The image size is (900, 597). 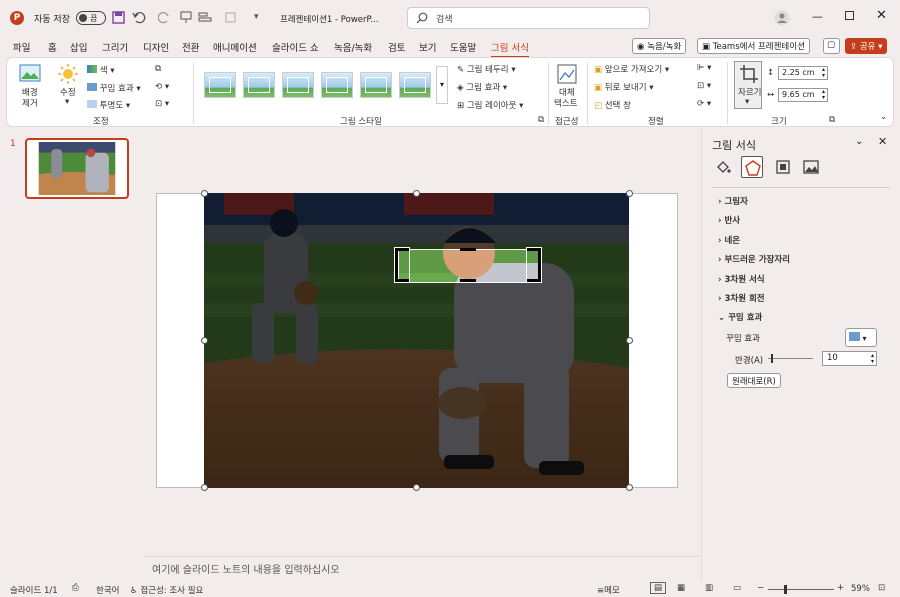 What do you see at coordinates (68, 74) in the screenshot?
I see `corrections-sun-icon` at bounding box center [68, 74].